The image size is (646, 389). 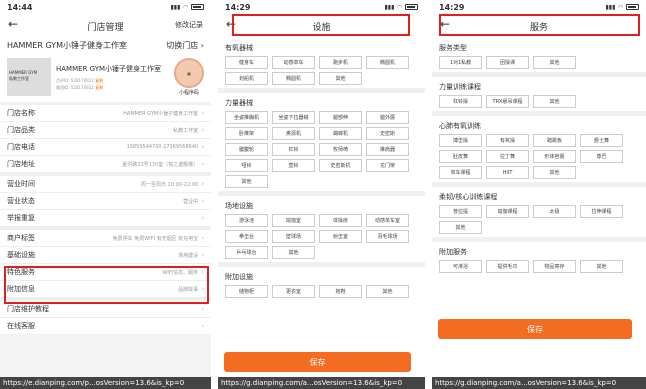 What do you see at coordinates (460, 156) in the screenshot?
I see `option-chip: 肚皮舞` at bounding box center [460, 156].